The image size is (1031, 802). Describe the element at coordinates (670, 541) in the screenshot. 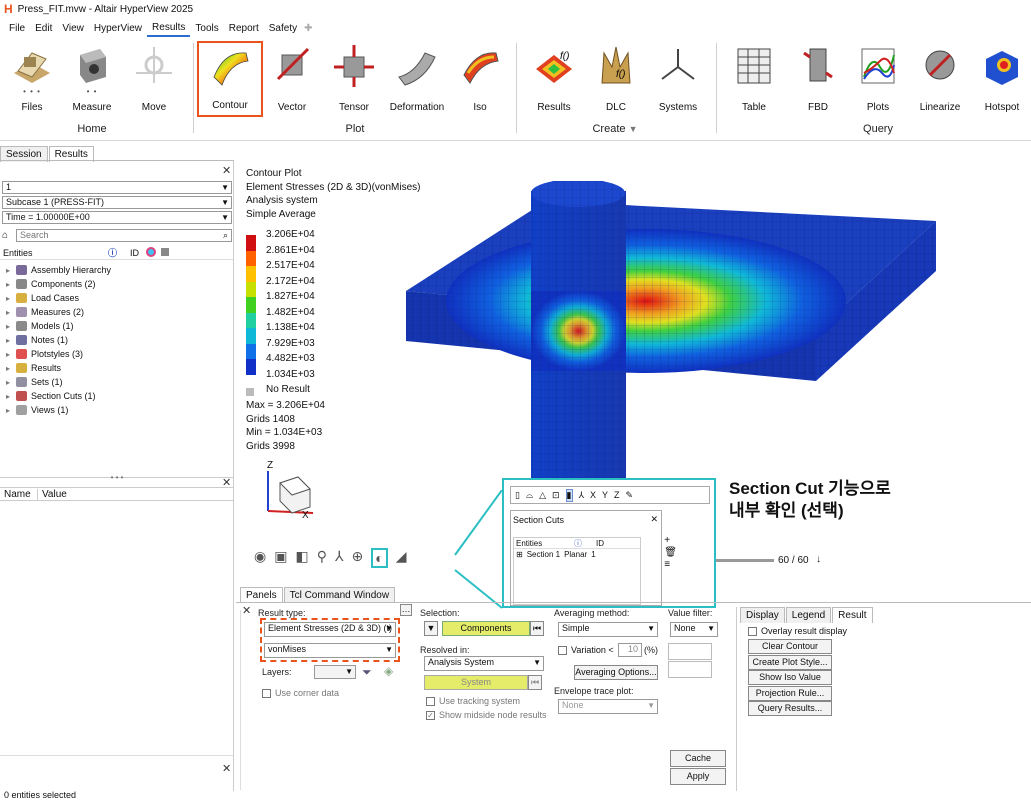

I see `add-section-icon: +` at that location.